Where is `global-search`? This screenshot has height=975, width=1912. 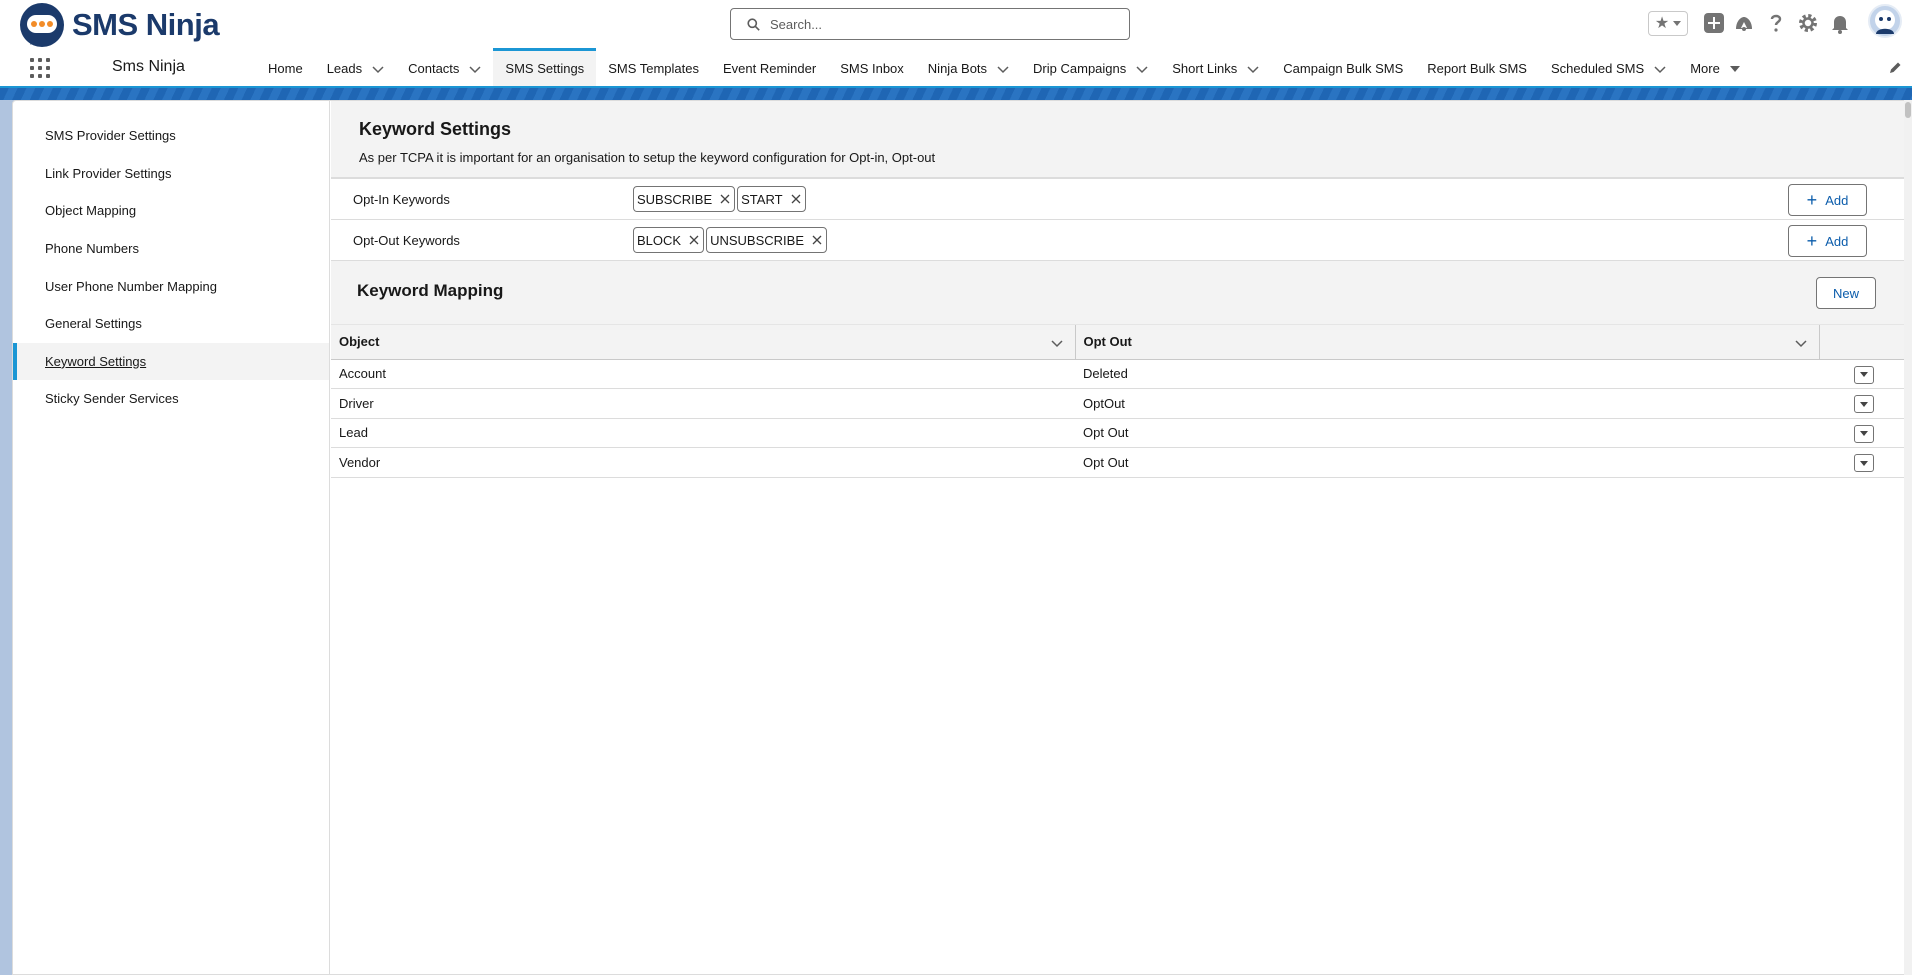
global-search is located at coordinates (930, 24).